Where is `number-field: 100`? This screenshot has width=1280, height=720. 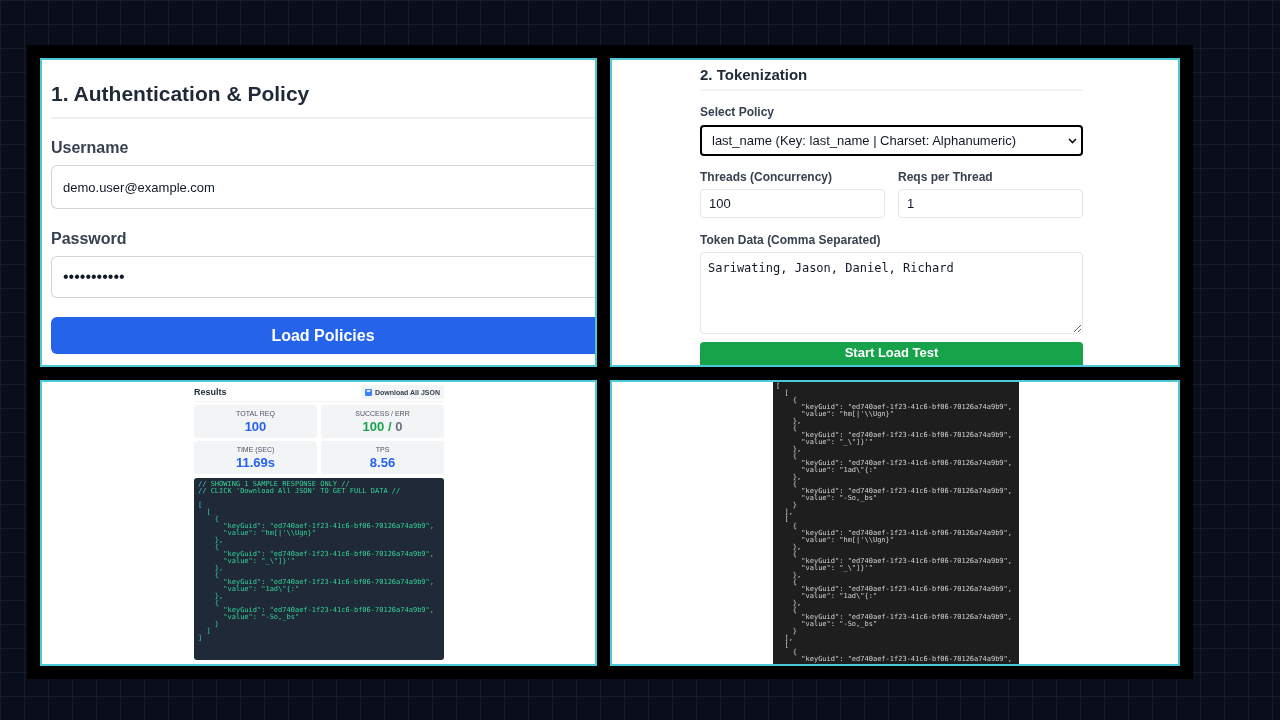
number-field: 100 is located at coordinates (792, 203).